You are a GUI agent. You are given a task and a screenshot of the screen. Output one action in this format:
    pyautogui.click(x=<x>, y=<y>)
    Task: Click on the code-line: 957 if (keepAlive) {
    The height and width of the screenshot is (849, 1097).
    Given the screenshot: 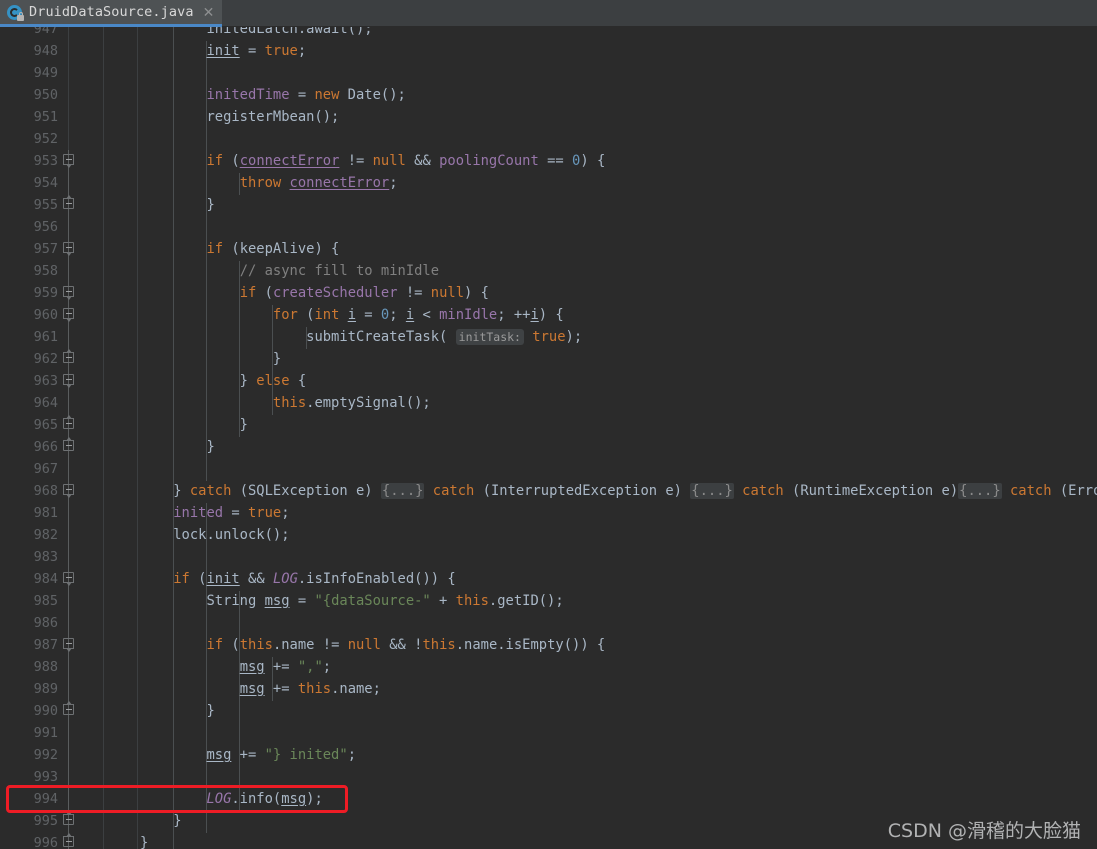 What is the action you would take?
    pyautogui.click(x=548, y=249)
    